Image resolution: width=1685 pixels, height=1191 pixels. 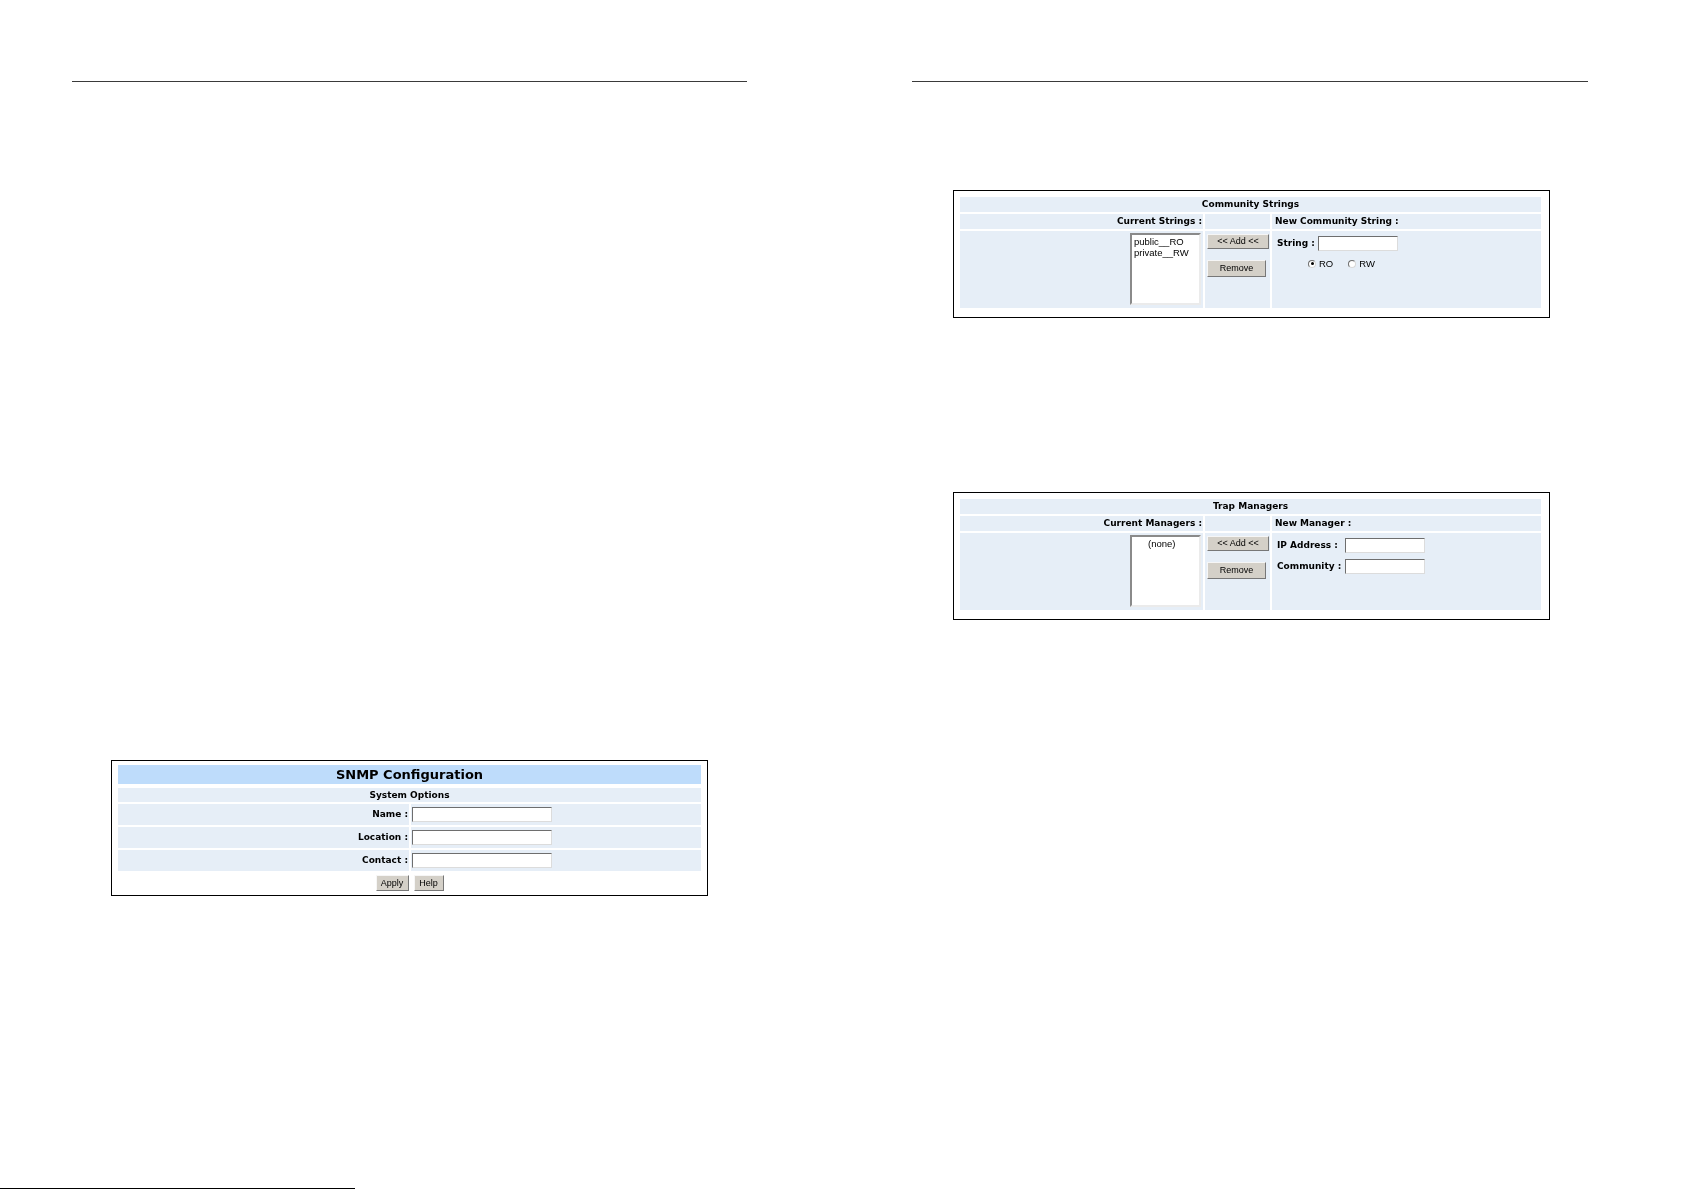 What do you see at coordinates (1250, 506) in the screenshot?
I see `section-title: Trap Managers` at bounding box center [1250, 506].